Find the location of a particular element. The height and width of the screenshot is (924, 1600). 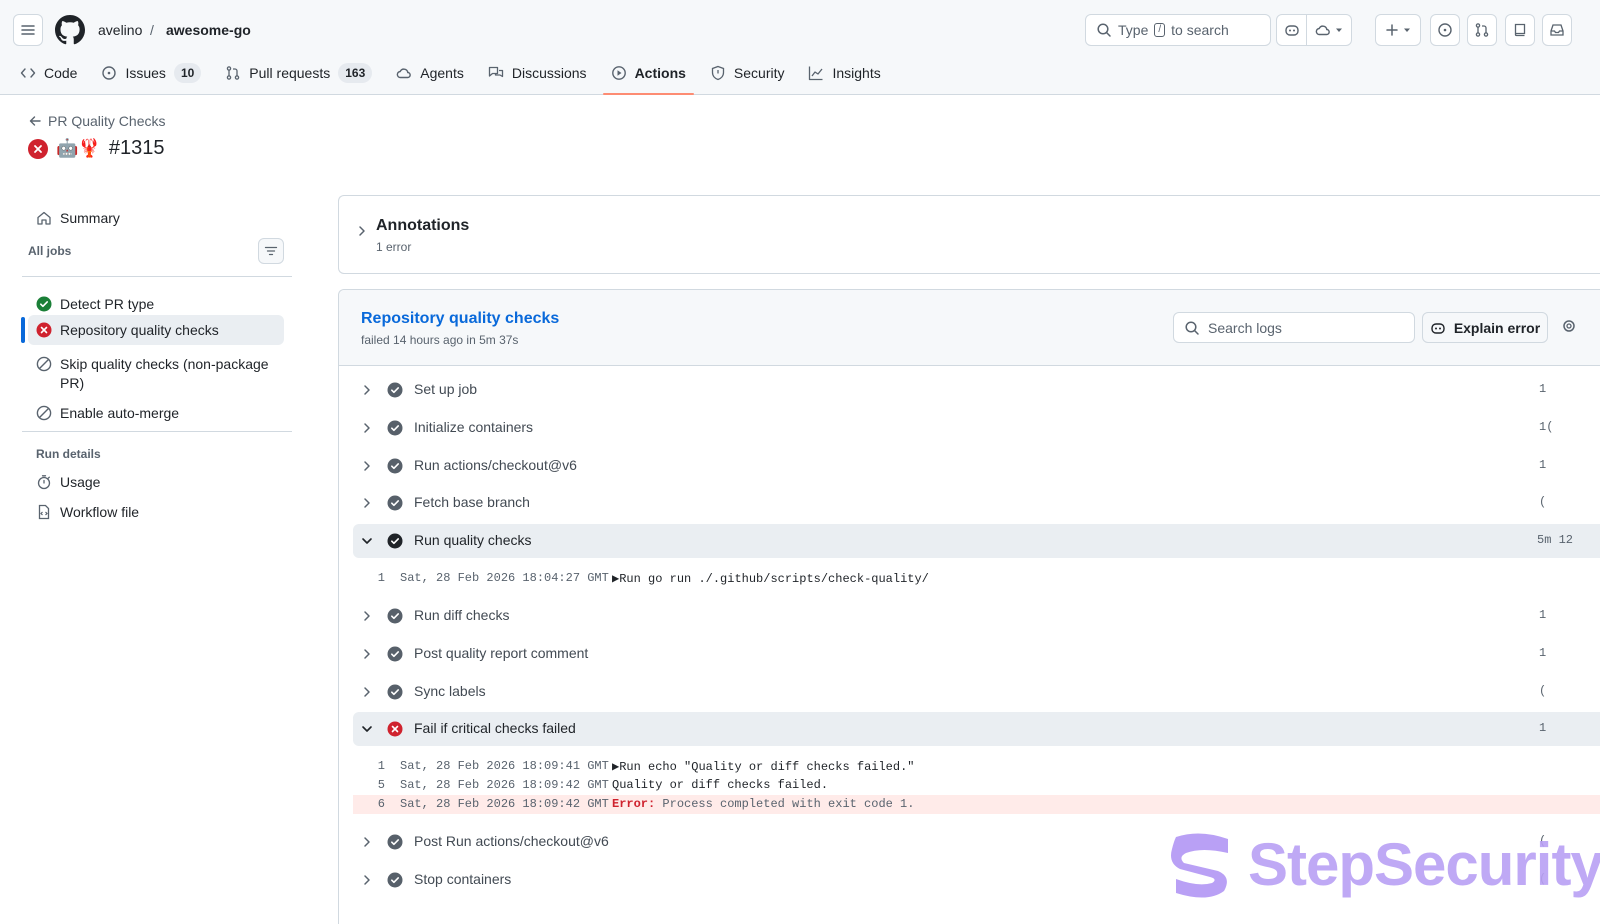

sidebar-job-skip-quality-checks: Skip quality checks (non-package PR) is located at coordinates (156, 374).